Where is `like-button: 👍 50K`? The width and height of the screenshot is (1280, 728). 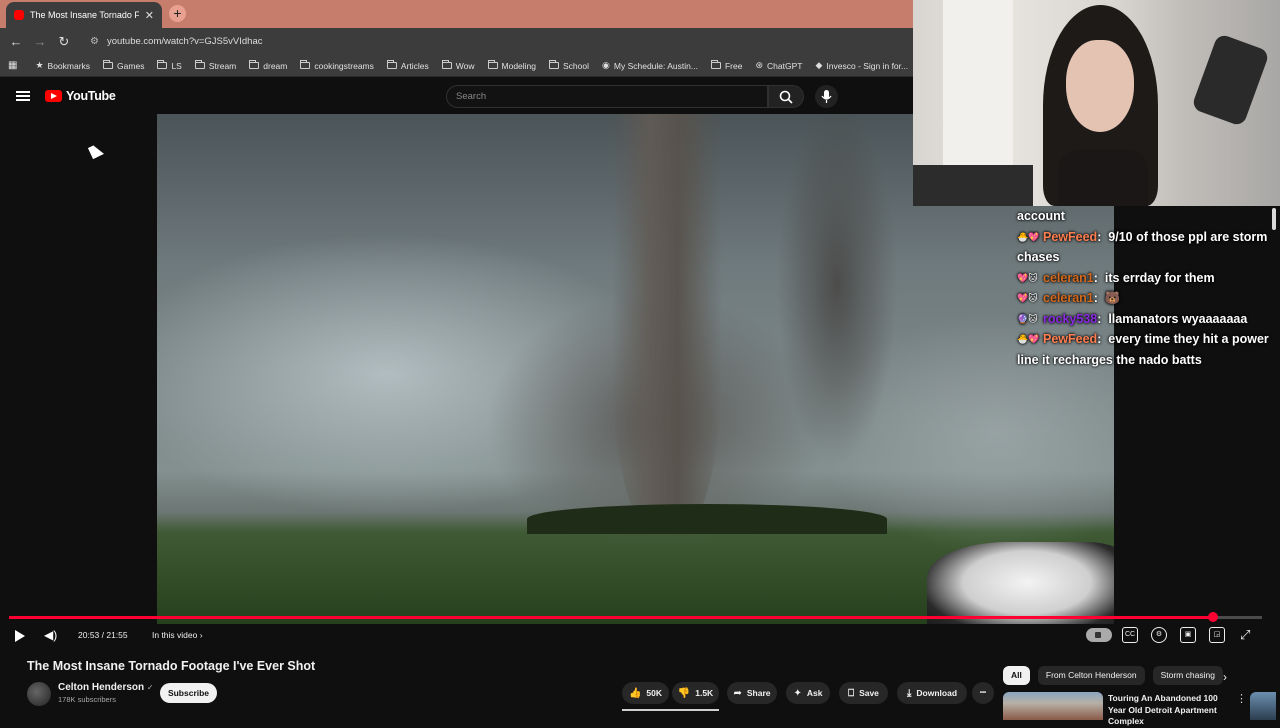 like-button: 👍 50K is located at coordinates (645, 693).